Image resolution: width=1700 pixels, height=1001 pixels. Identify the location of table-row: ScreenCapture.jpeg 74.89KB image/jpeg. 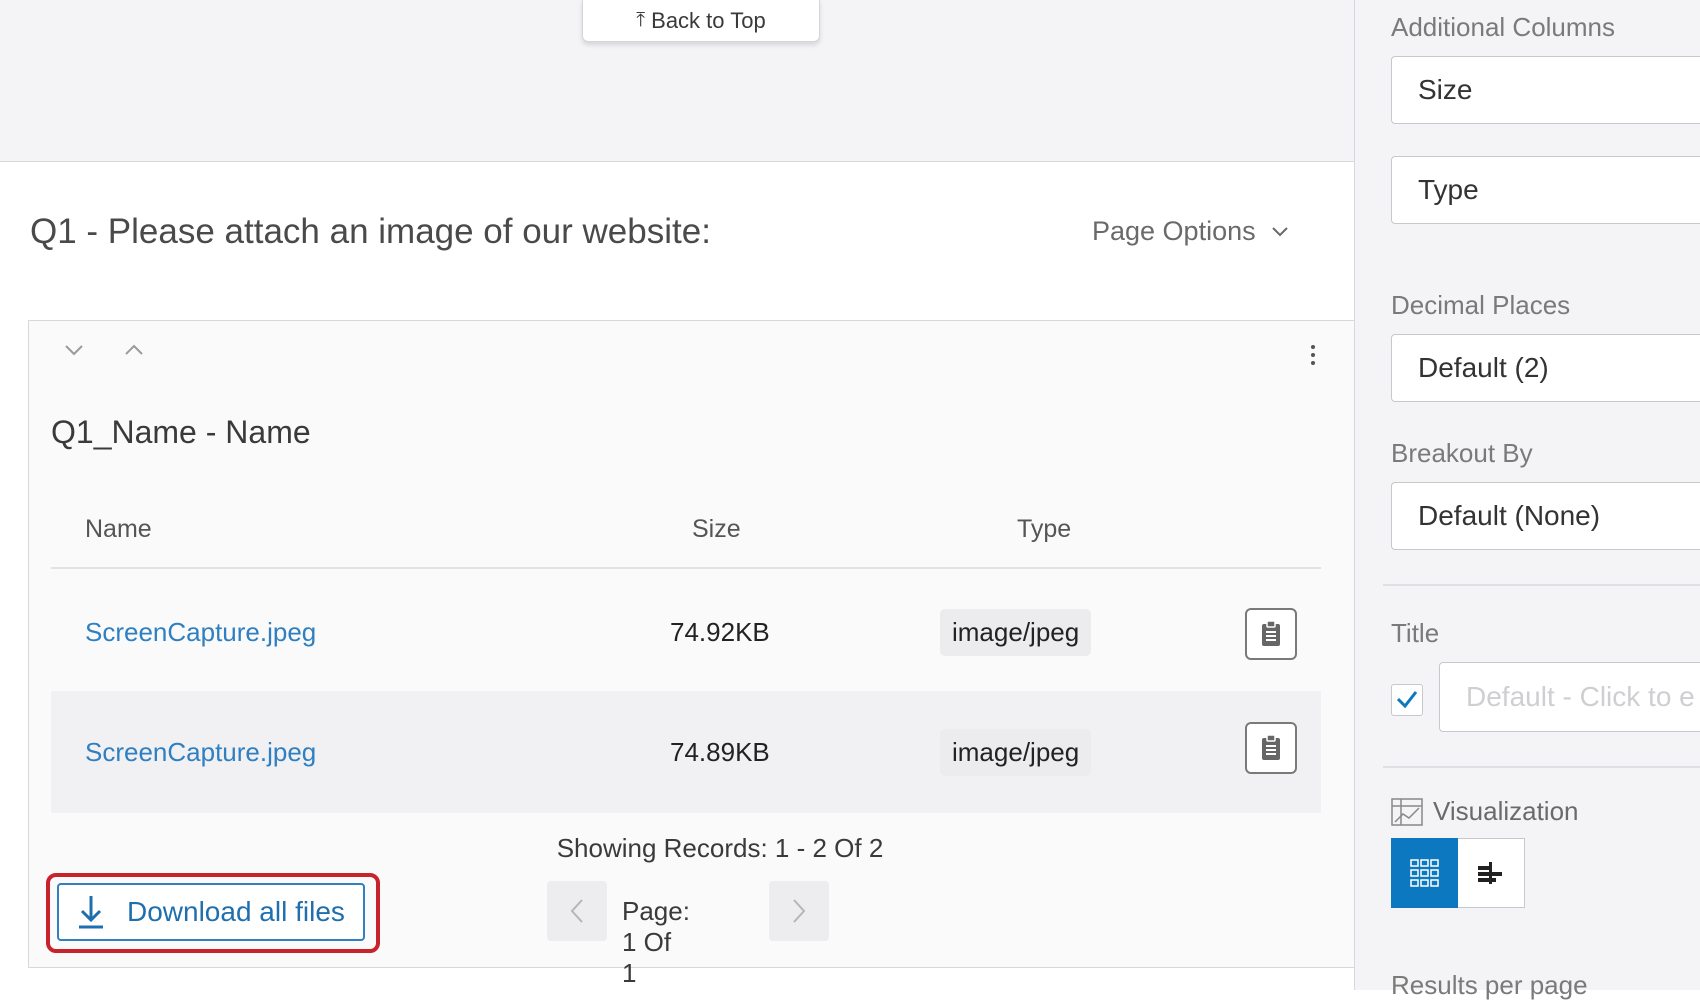
(686, 752).